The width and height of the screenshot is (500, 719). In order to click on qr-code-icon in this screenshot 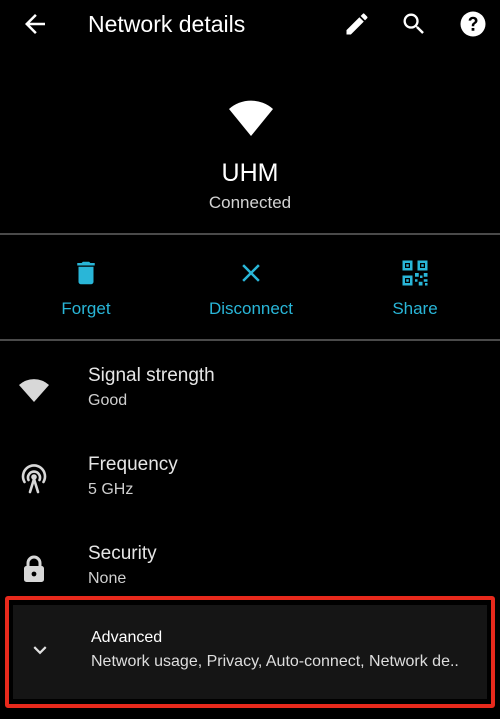, I will do `click(415, 273)`.